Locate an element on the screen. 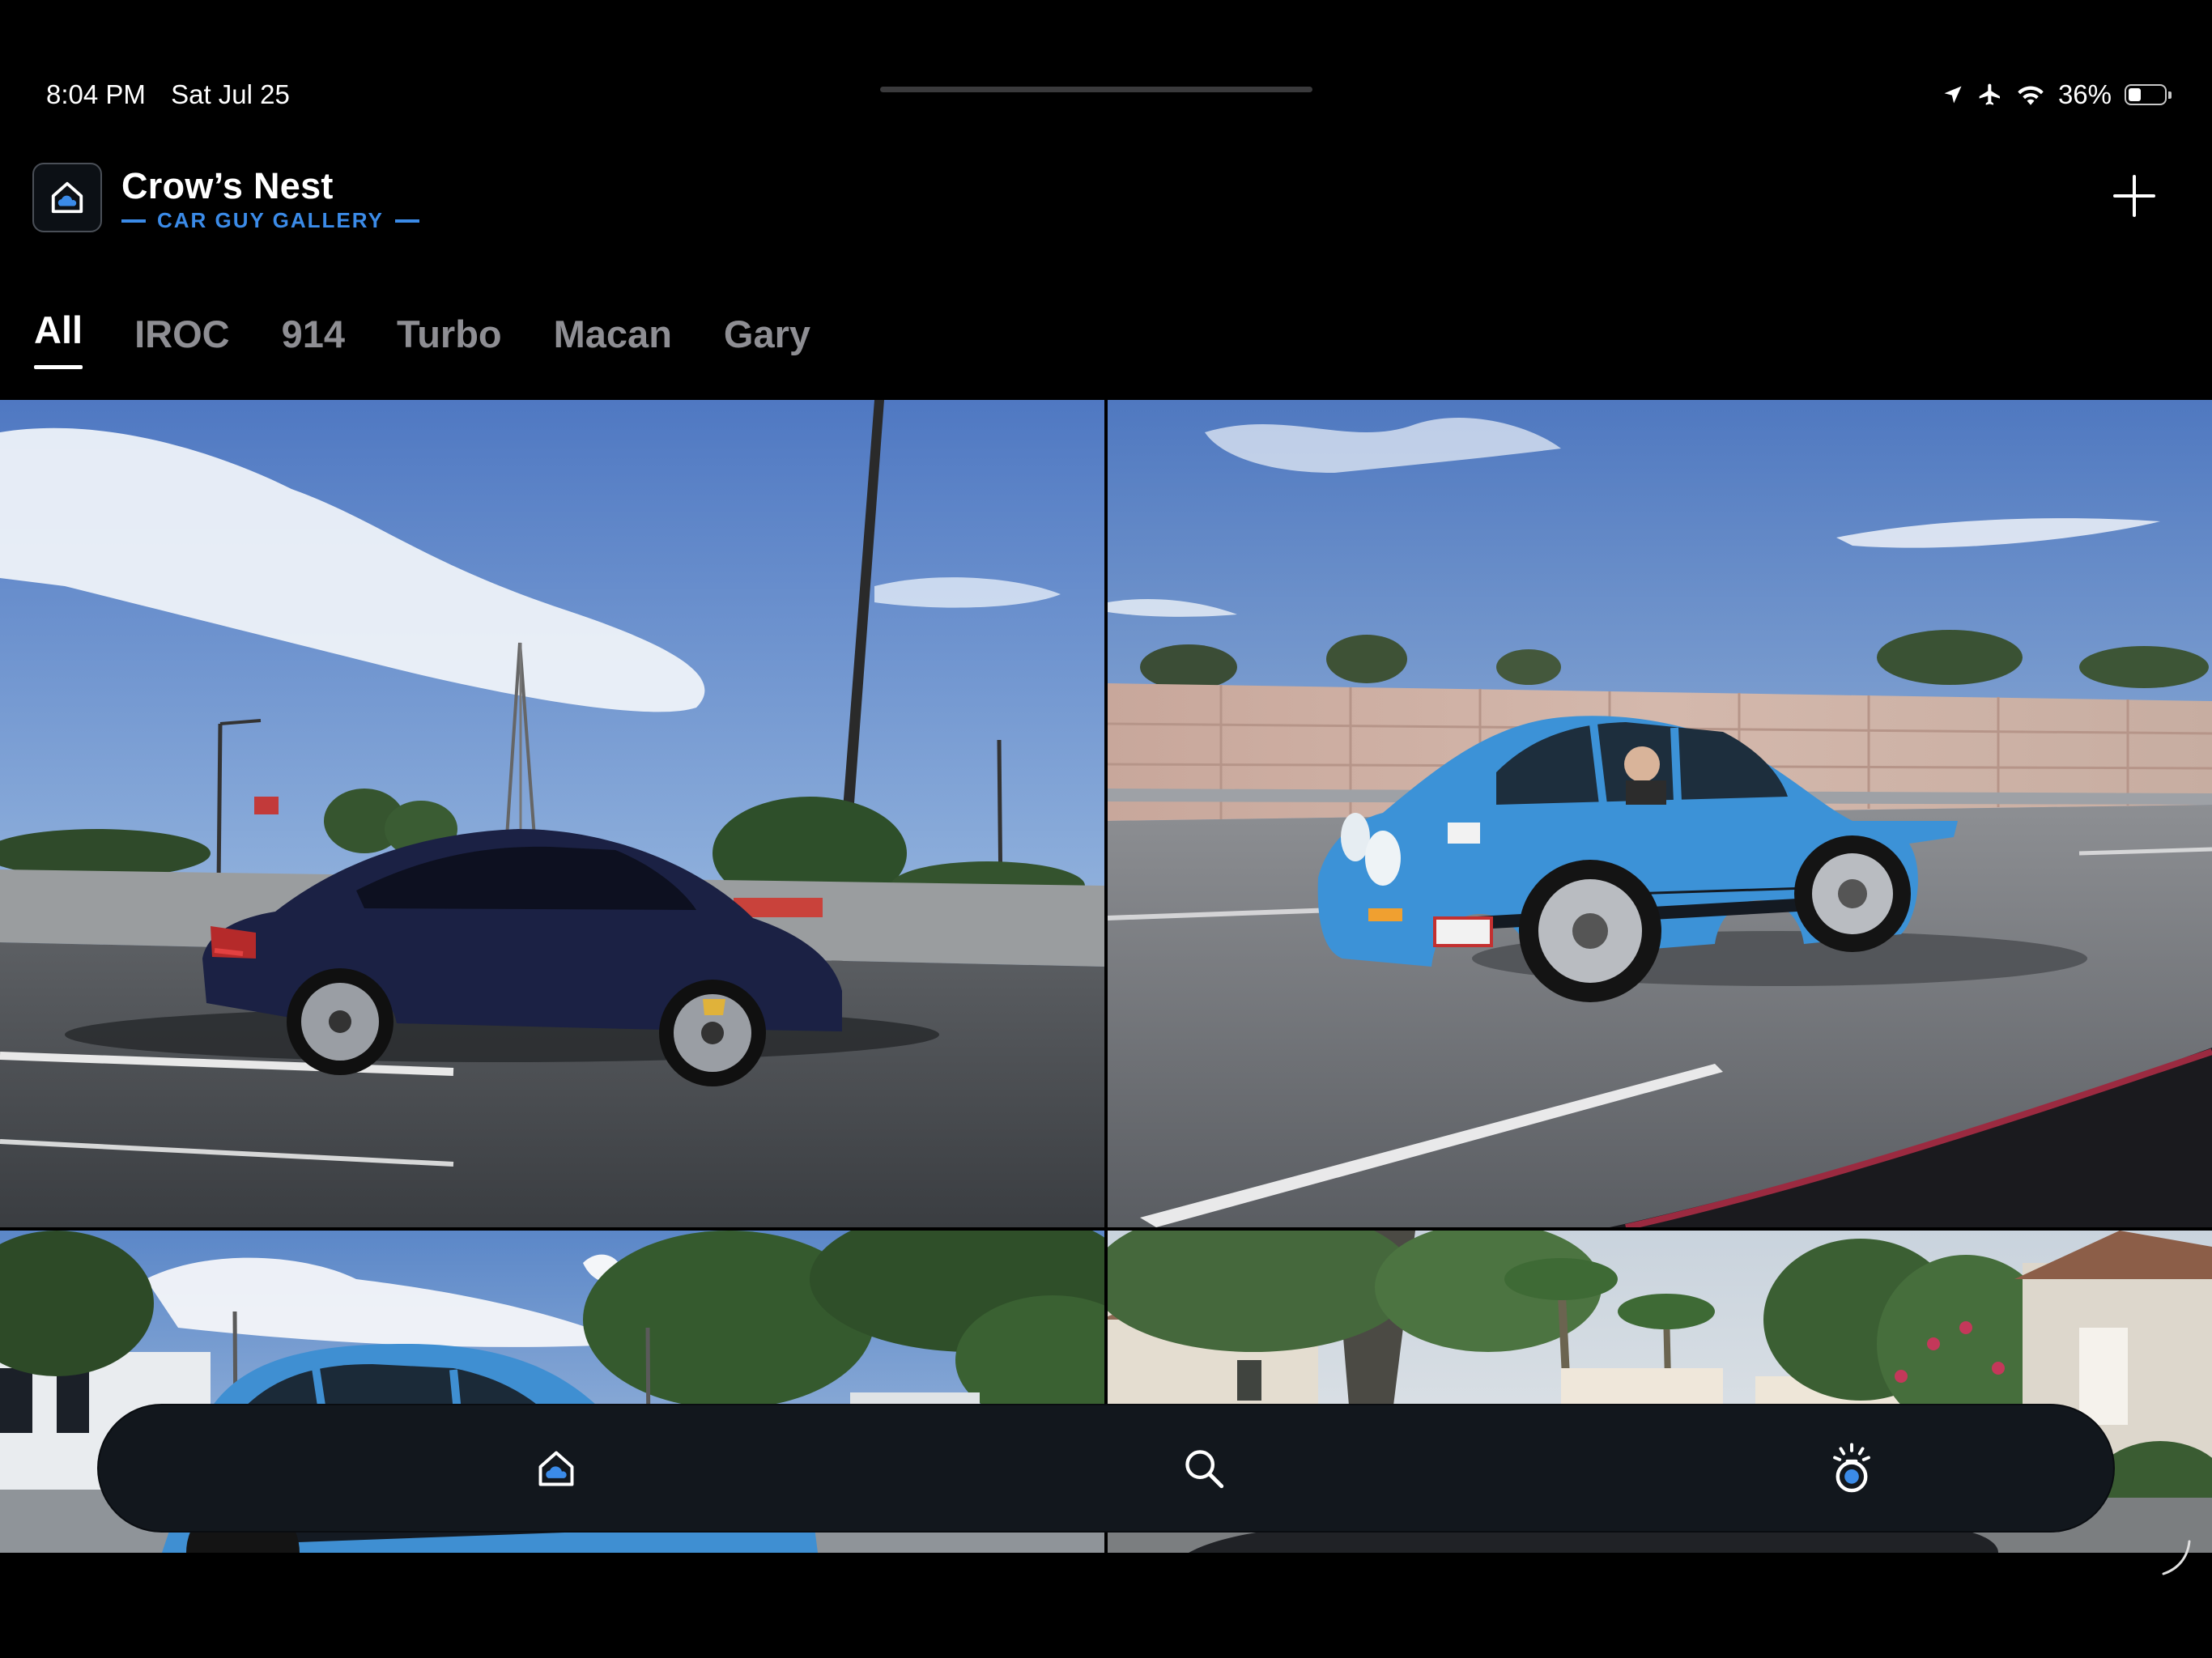  tab-914: 914 is located at coordinates (314, 323).